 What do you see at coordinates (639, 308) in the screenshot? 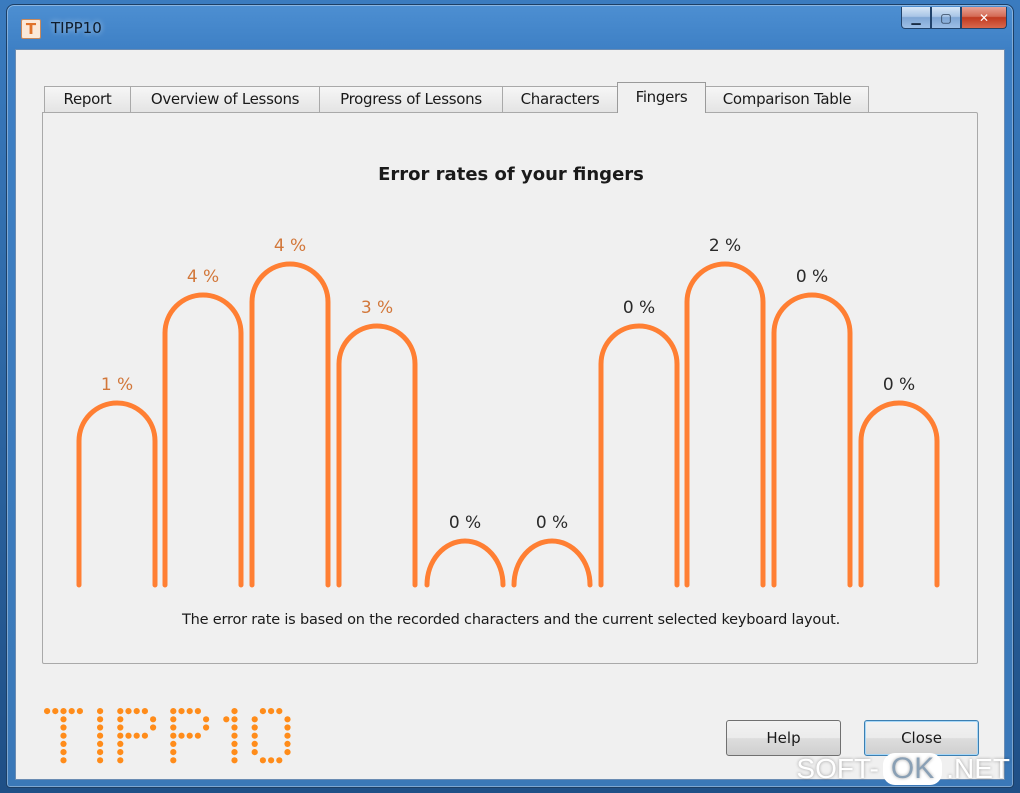
I see `finger-value-label-7: 0 %` at bounding box center [639, 308].